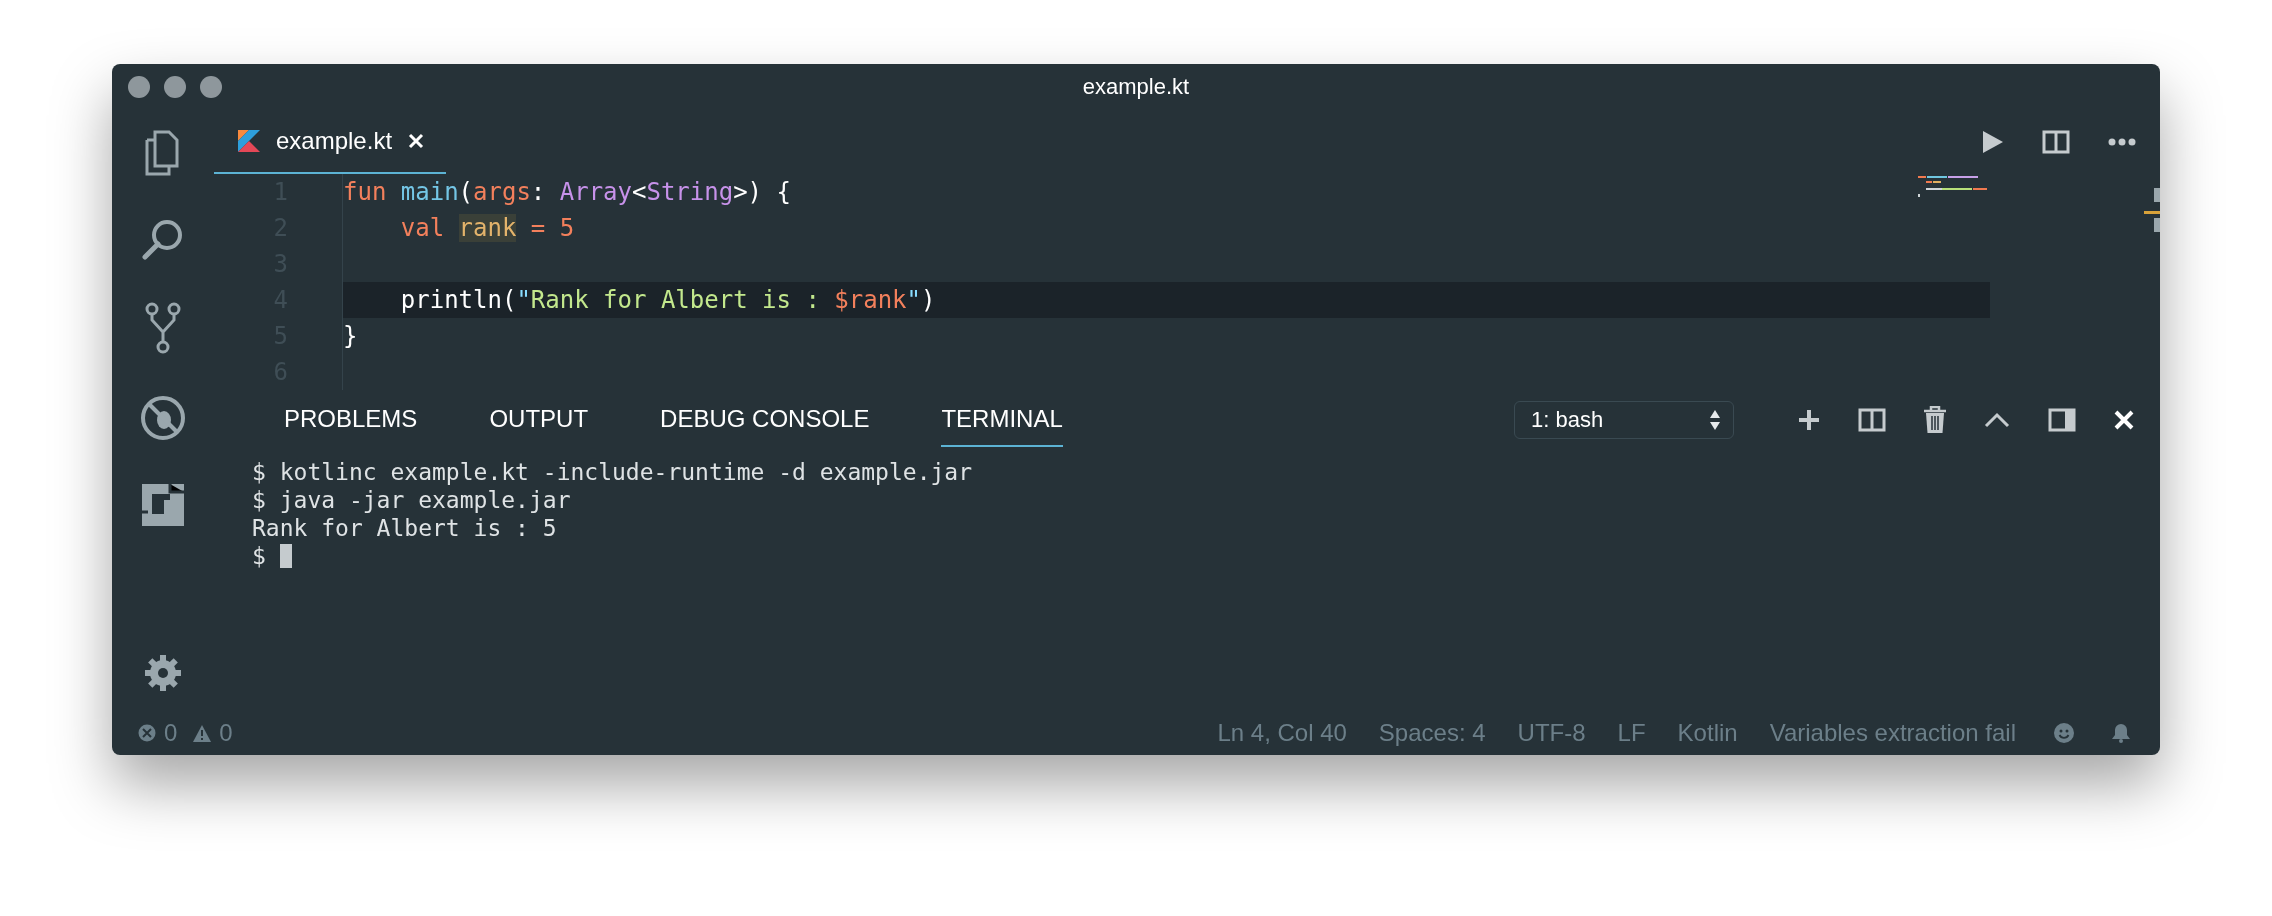 The width and height of the screenshot is (2272, 916). What do you see at coordinates (163, 505) in the screenshot?
I see `extensions-icon` at bounding box center [163, 505].